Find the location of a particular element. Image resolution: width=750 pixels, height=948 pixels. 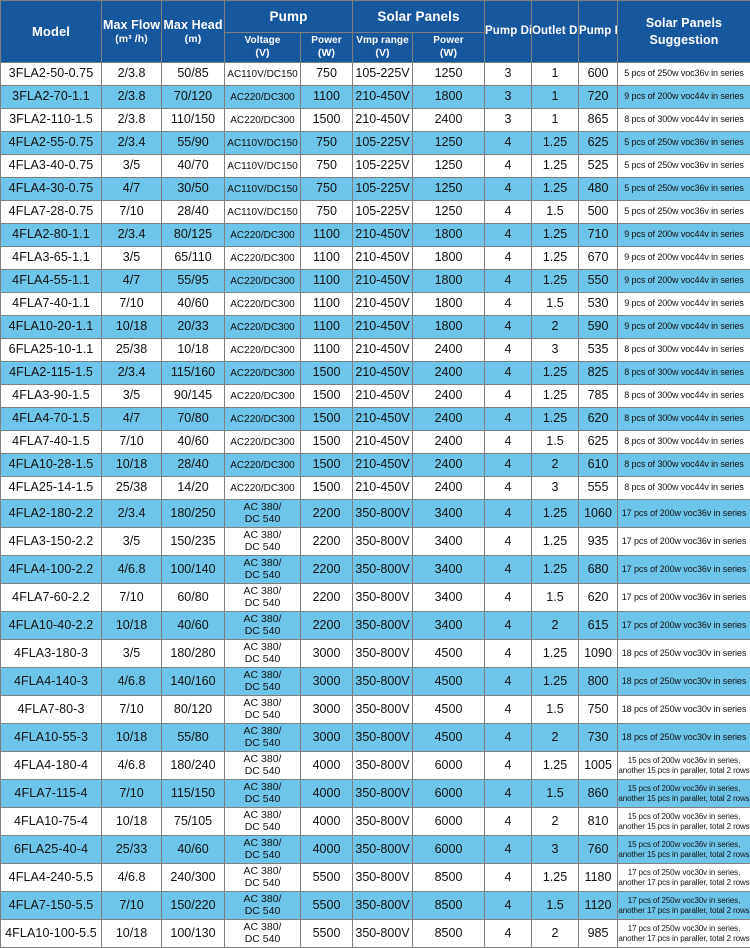

cell-head: 10/18 is located at coordinates (193, 350).